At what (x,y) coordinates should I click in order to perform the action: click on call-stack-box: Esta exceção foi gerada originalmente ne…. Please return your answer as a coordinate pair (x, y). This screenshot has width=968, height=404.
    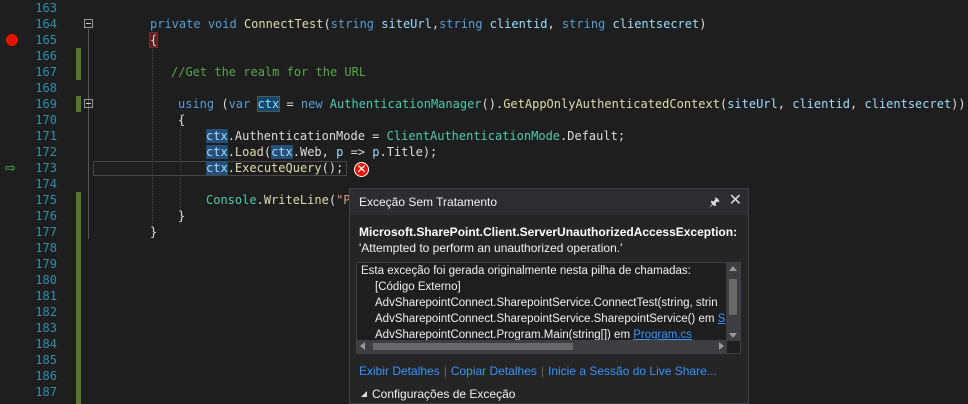
    Looking at the image, I should click on (548, 308).